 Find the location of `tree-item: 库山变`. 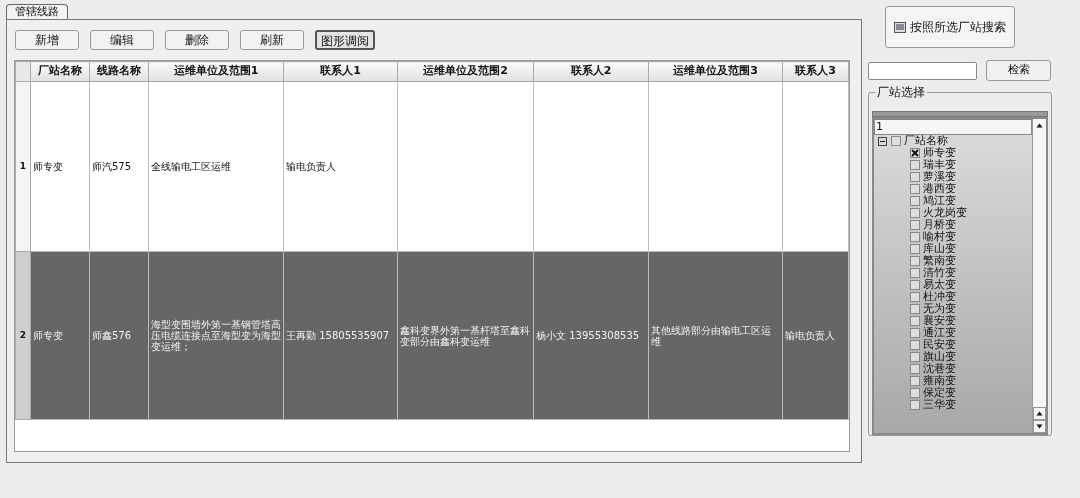

tree-item: 库山变 is located at coordinates (939, 249).